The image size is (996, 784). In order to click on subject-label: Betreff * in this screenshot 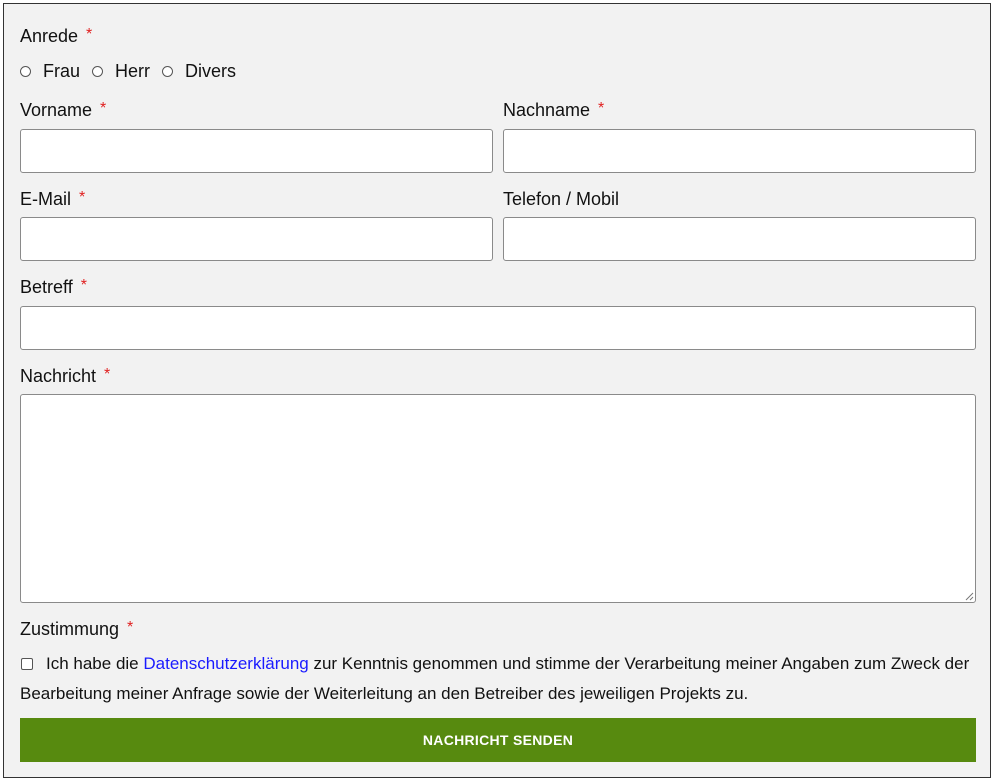, I will do `click(53, 288)`.